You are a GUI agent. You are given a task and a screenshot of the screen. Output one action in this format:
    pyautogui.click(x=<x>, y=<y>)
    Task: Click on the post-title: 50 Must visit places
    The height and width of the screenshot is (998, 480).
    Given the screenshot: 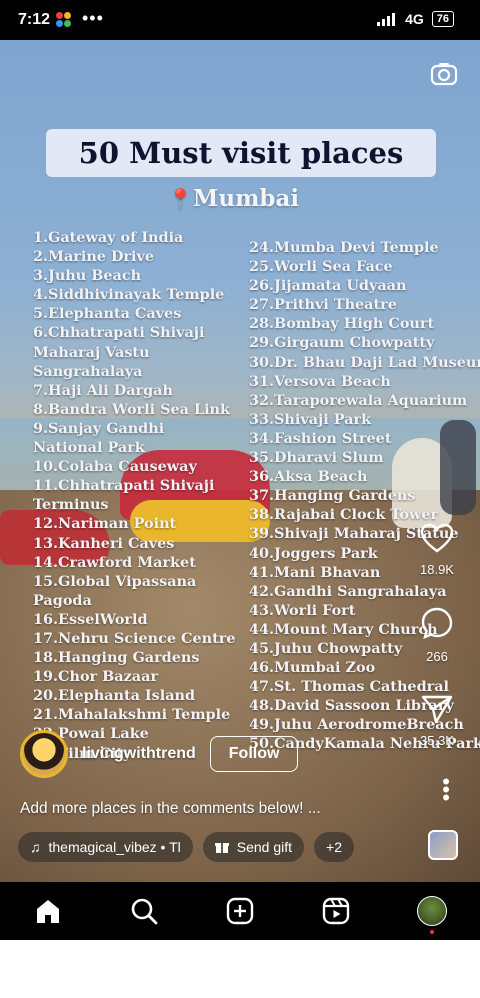 What is the action you would take?
    pyautogui.click(x=241, y=153)
    